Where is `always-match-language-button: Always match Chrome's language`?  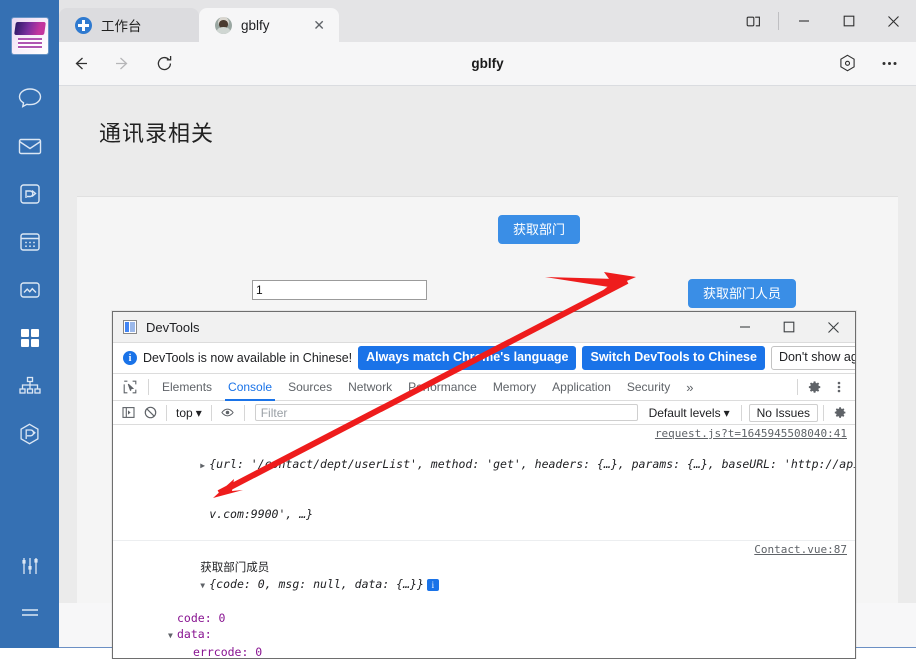 always-match-language-button: Always match Chrome's language is located at coordinates (467, 358).